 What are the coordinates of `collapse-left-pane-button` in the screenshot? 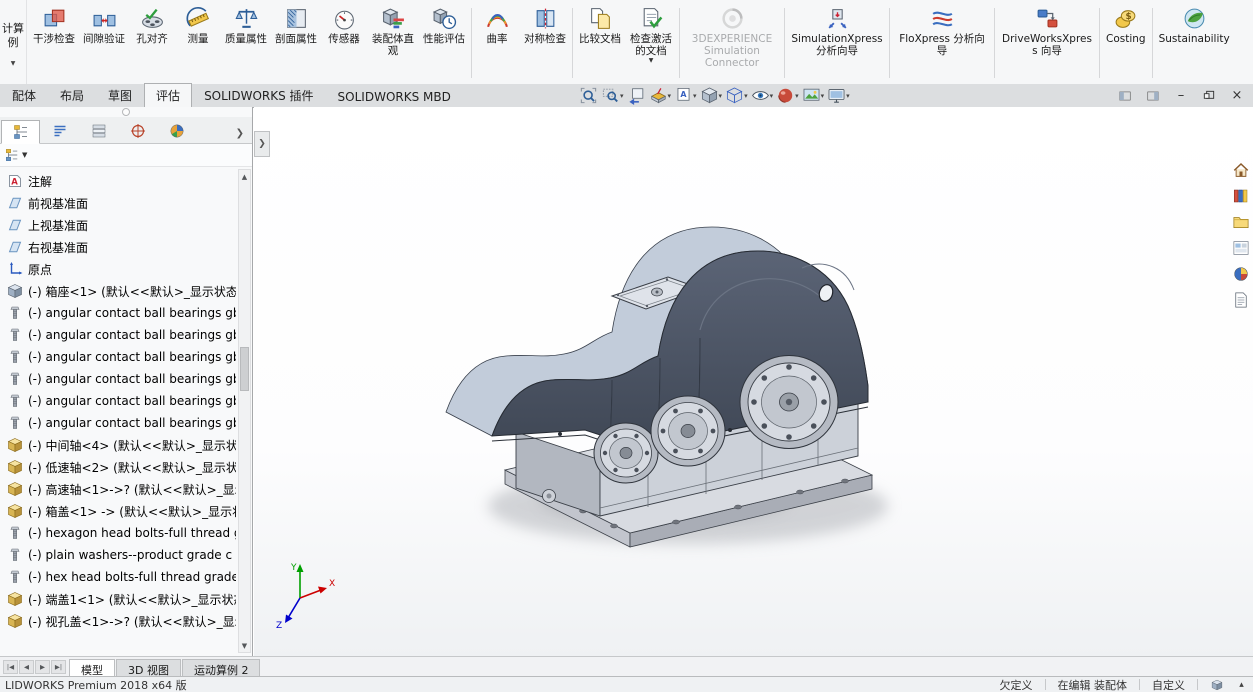 It's located at (1125, 96).